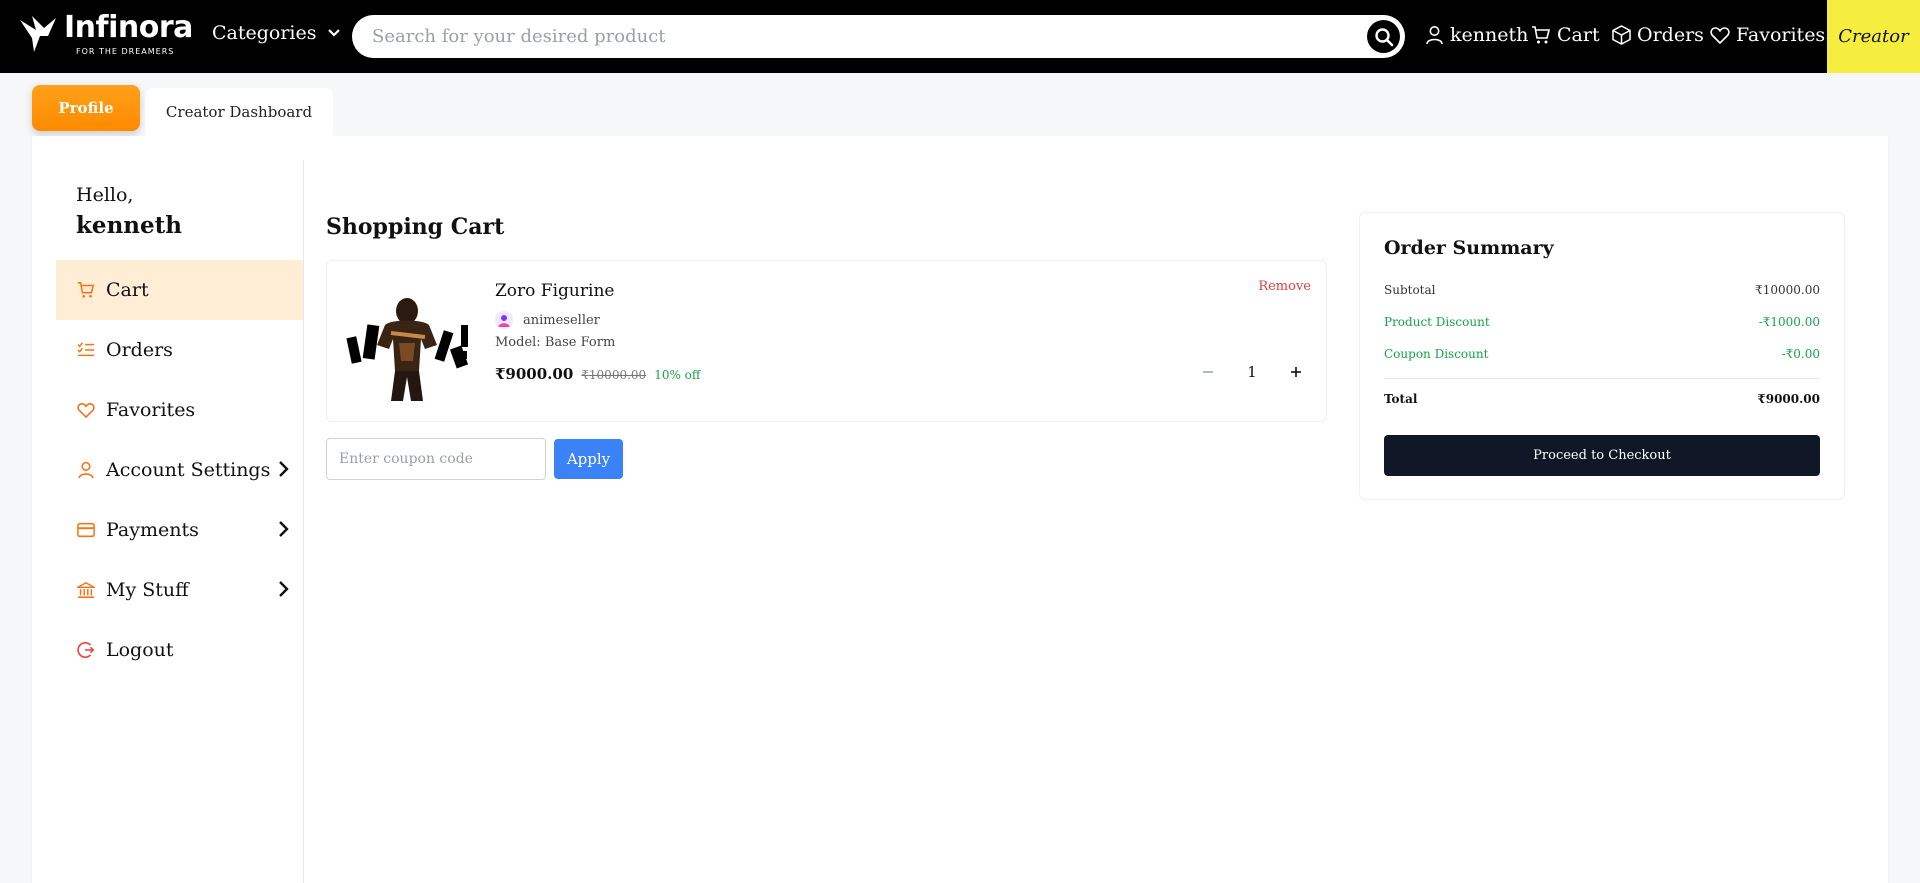 This screenshot has width=1920, height=883. Describe the element at coordinates (38, 34) in the screenshot. I see `logo-bird-icon` at that location.